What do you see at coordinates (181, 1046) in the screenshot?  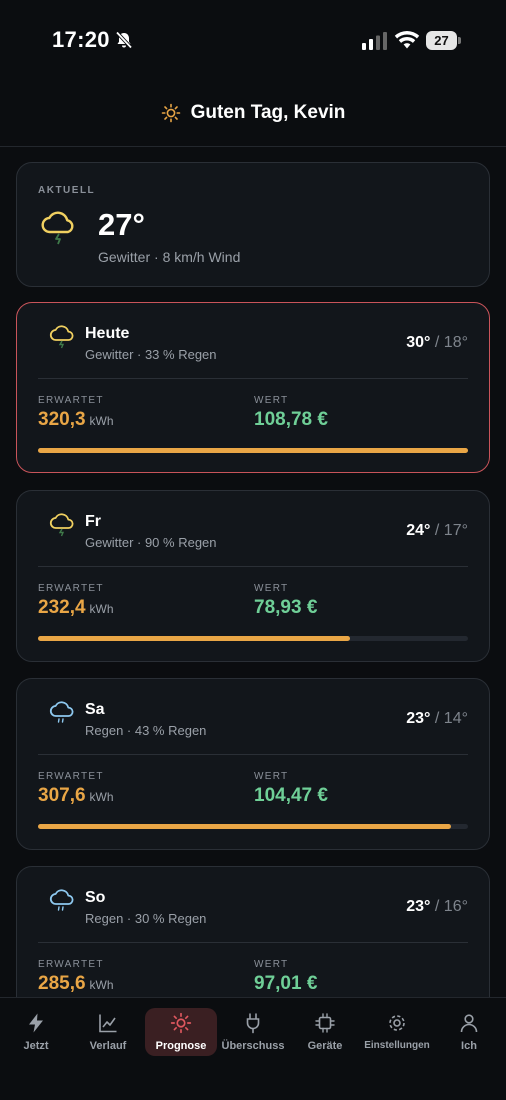 I see `nav-label: Prognose` at bounding box center [181, 1046].